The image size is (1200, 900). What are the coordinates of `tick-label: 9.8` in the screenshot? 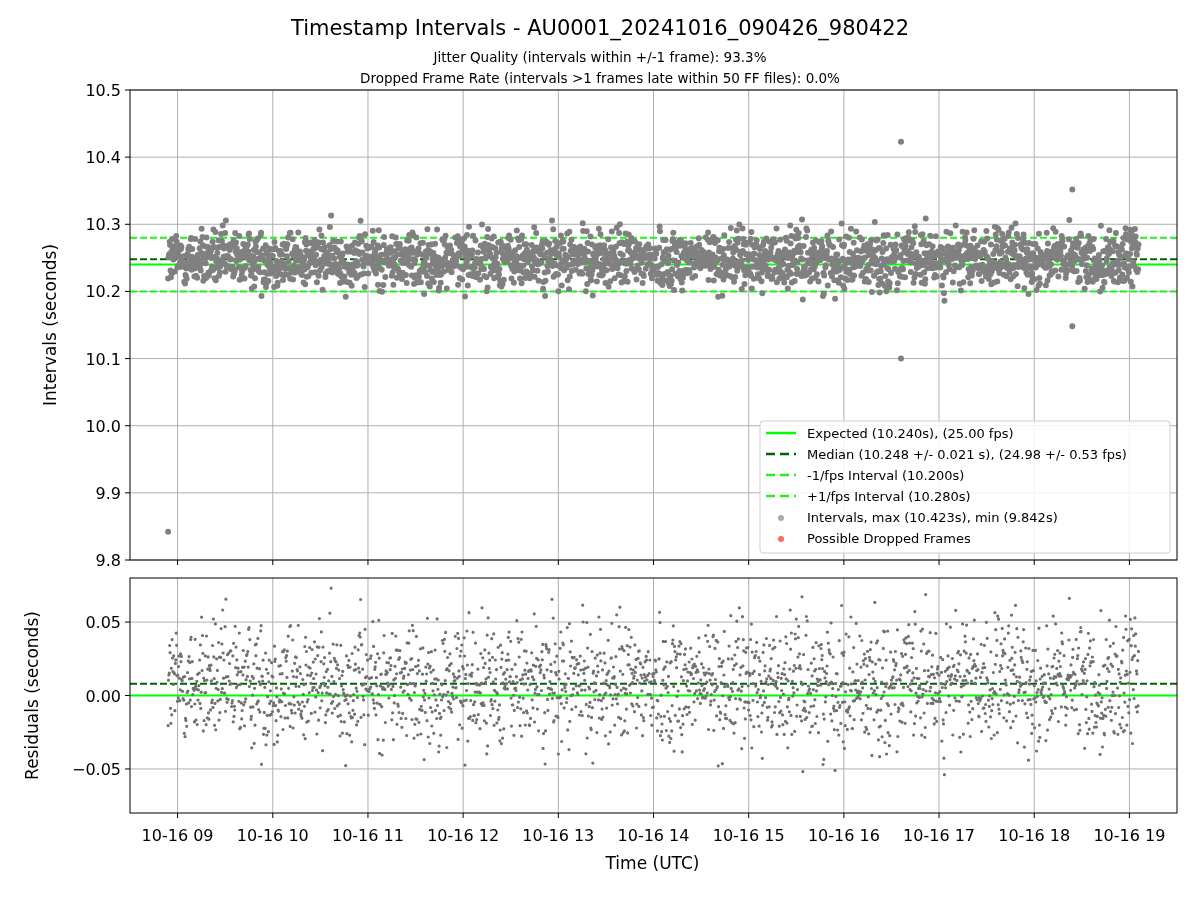 It's located at (108, 560).